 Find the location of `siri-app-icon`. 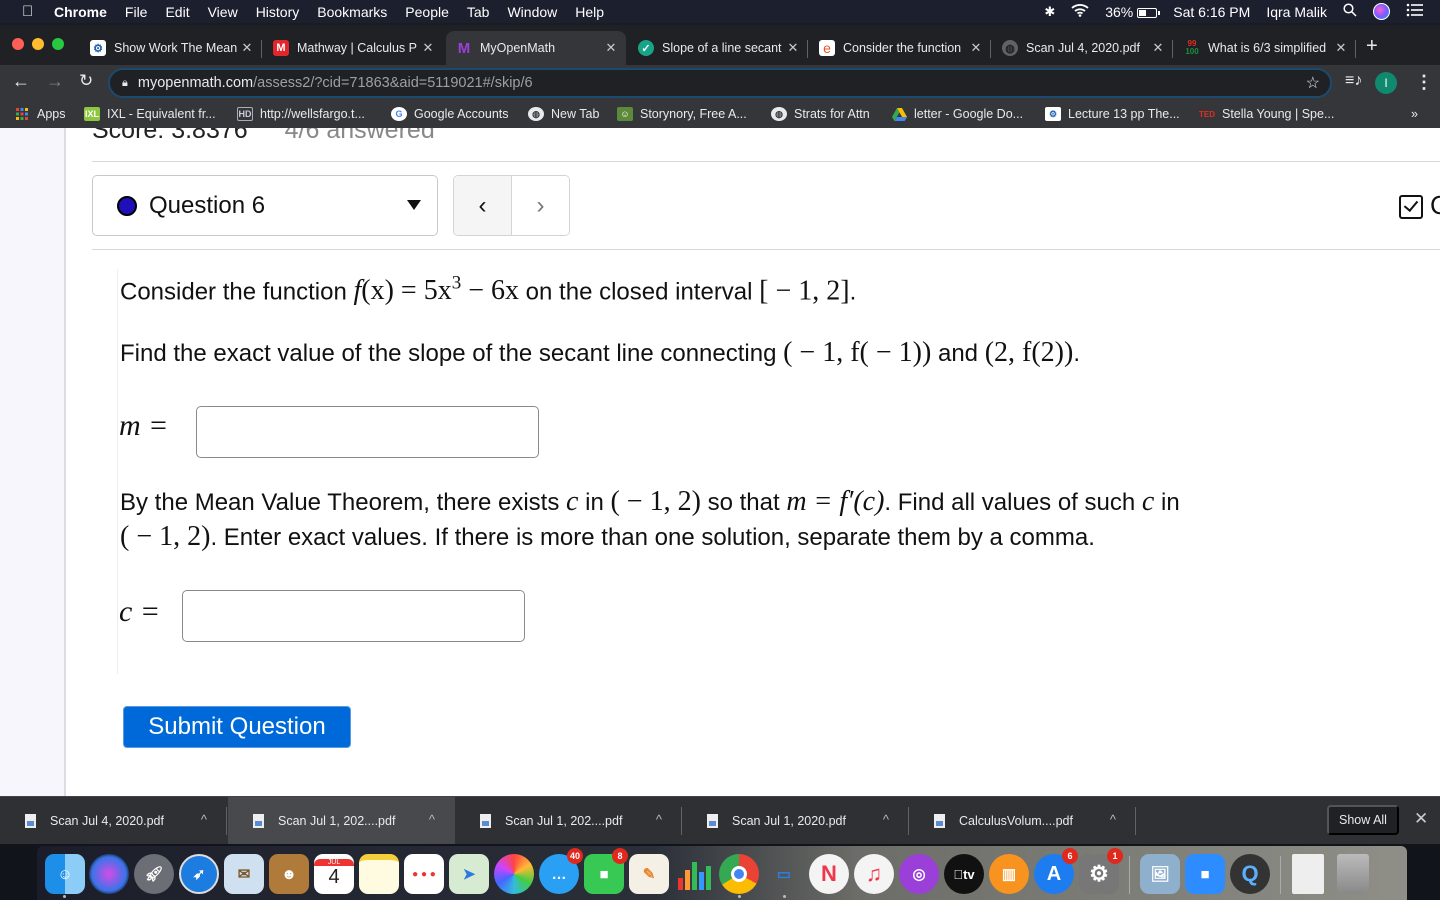

siri-app-icon is located at coordinates (109, 874).